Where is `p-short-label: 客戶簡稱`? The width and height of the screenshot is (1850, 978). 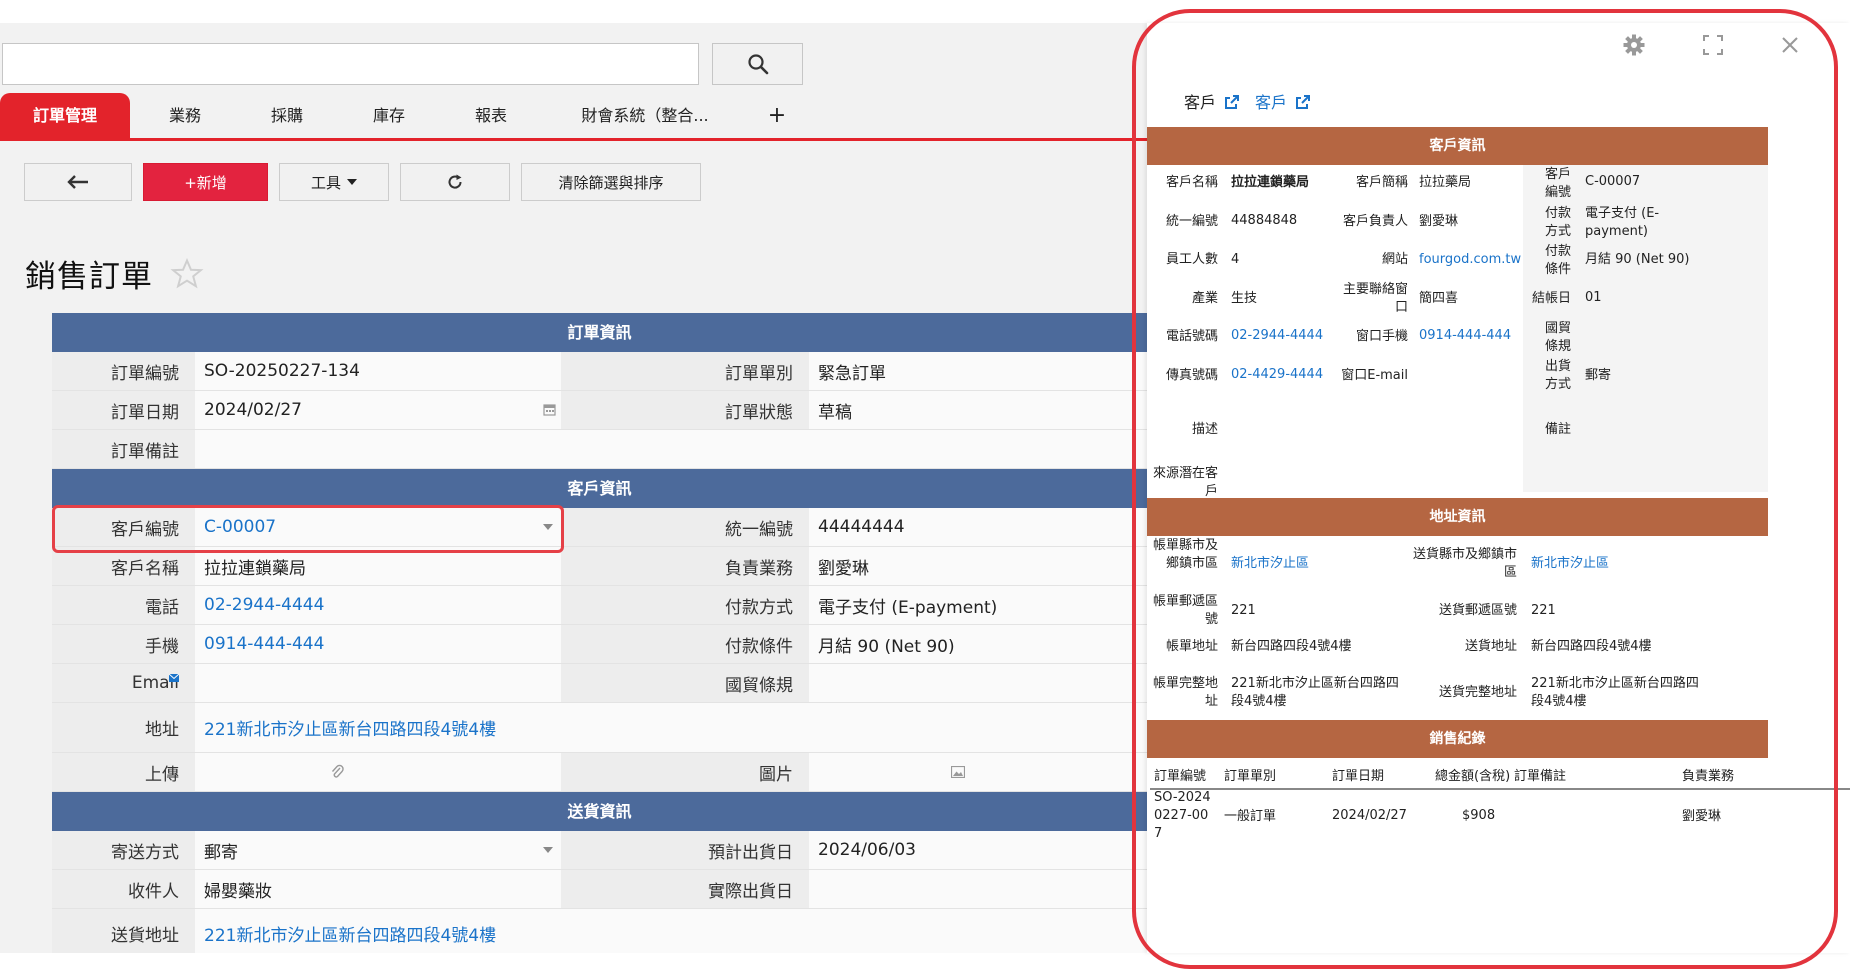
p-short-label: 客戶簡稱 is located at coordinates (1381, 182).